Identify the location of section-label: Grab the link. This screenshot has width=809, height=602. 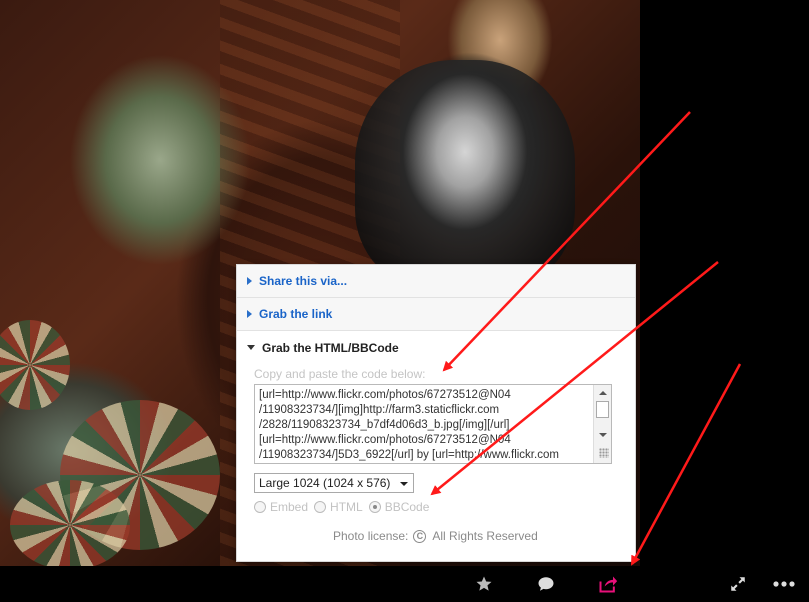
(296, 314).